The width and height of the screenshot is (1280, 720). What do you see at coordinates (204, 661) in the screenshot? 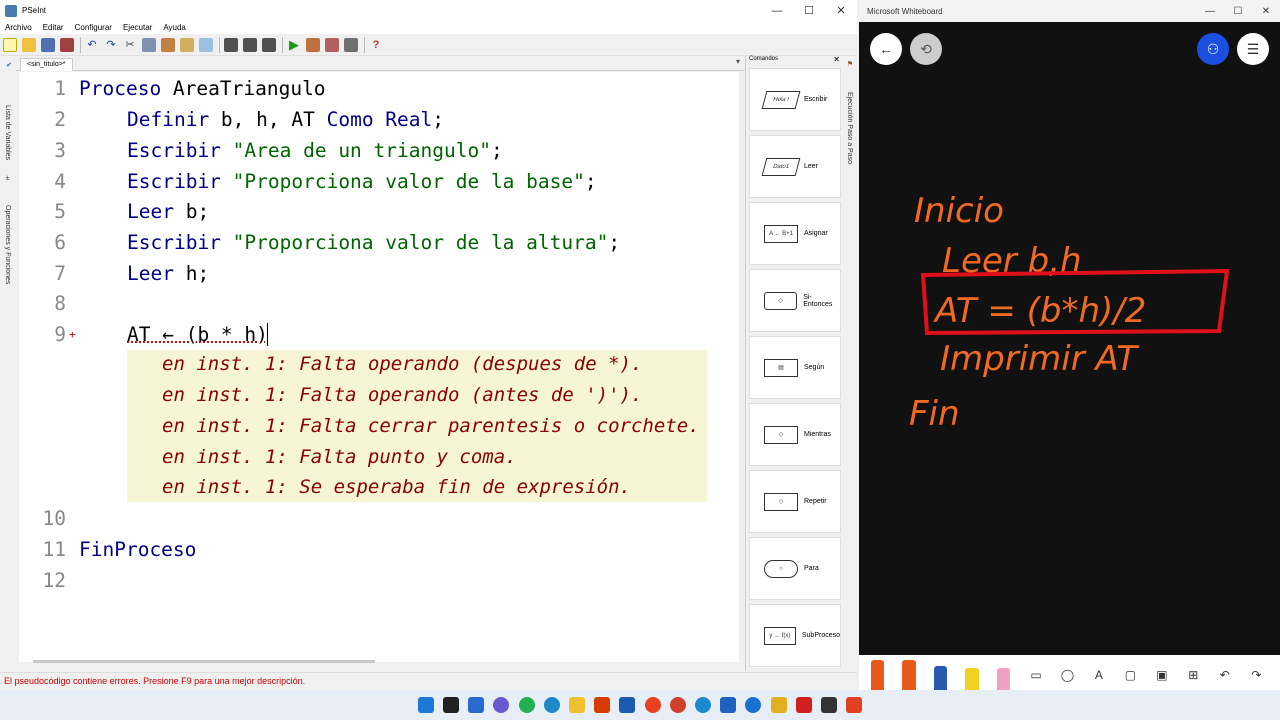
I see `horizontal-scrollbar` at bounding box center [204, 661].